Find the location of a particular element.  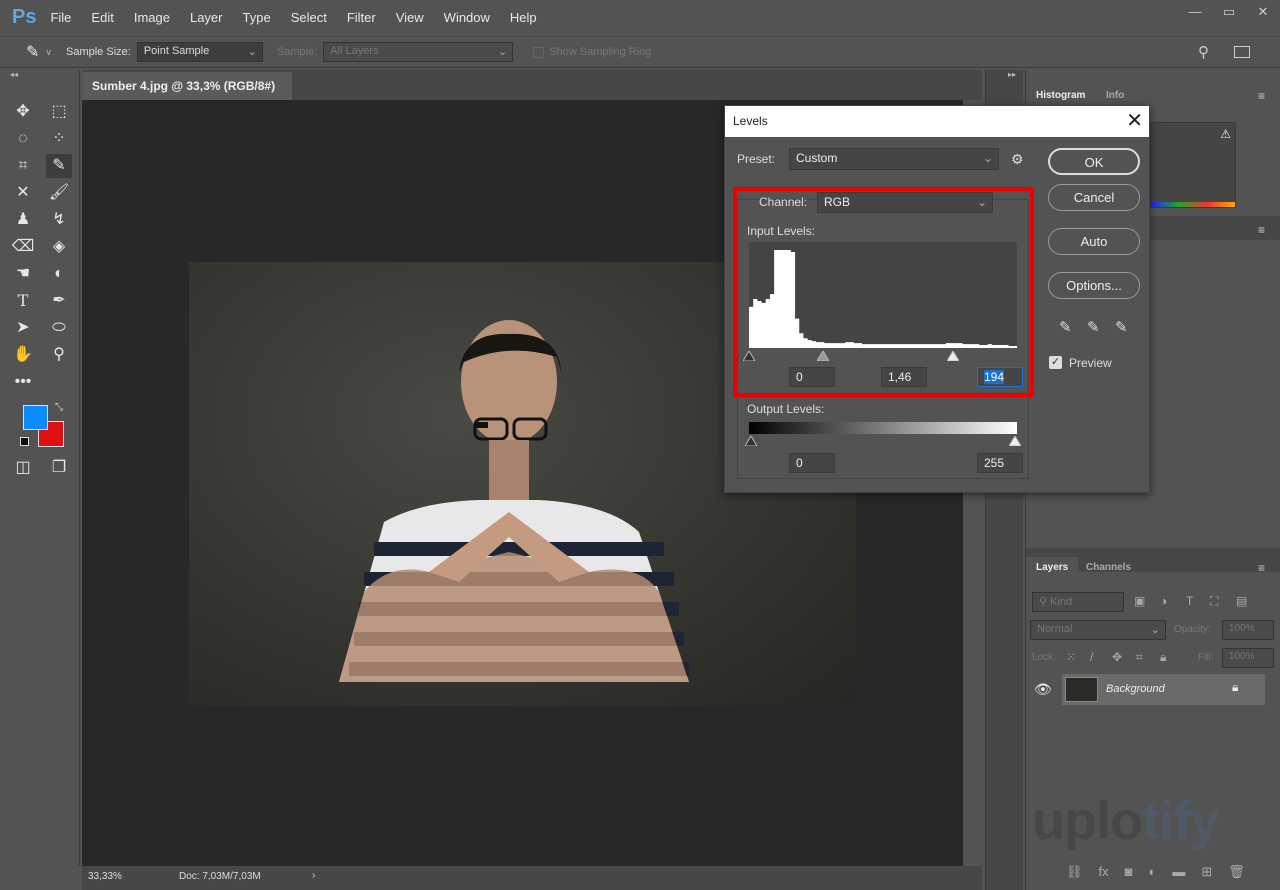

paint-bucket-tool-icon: ◈ is located at coordinates (59, 247).